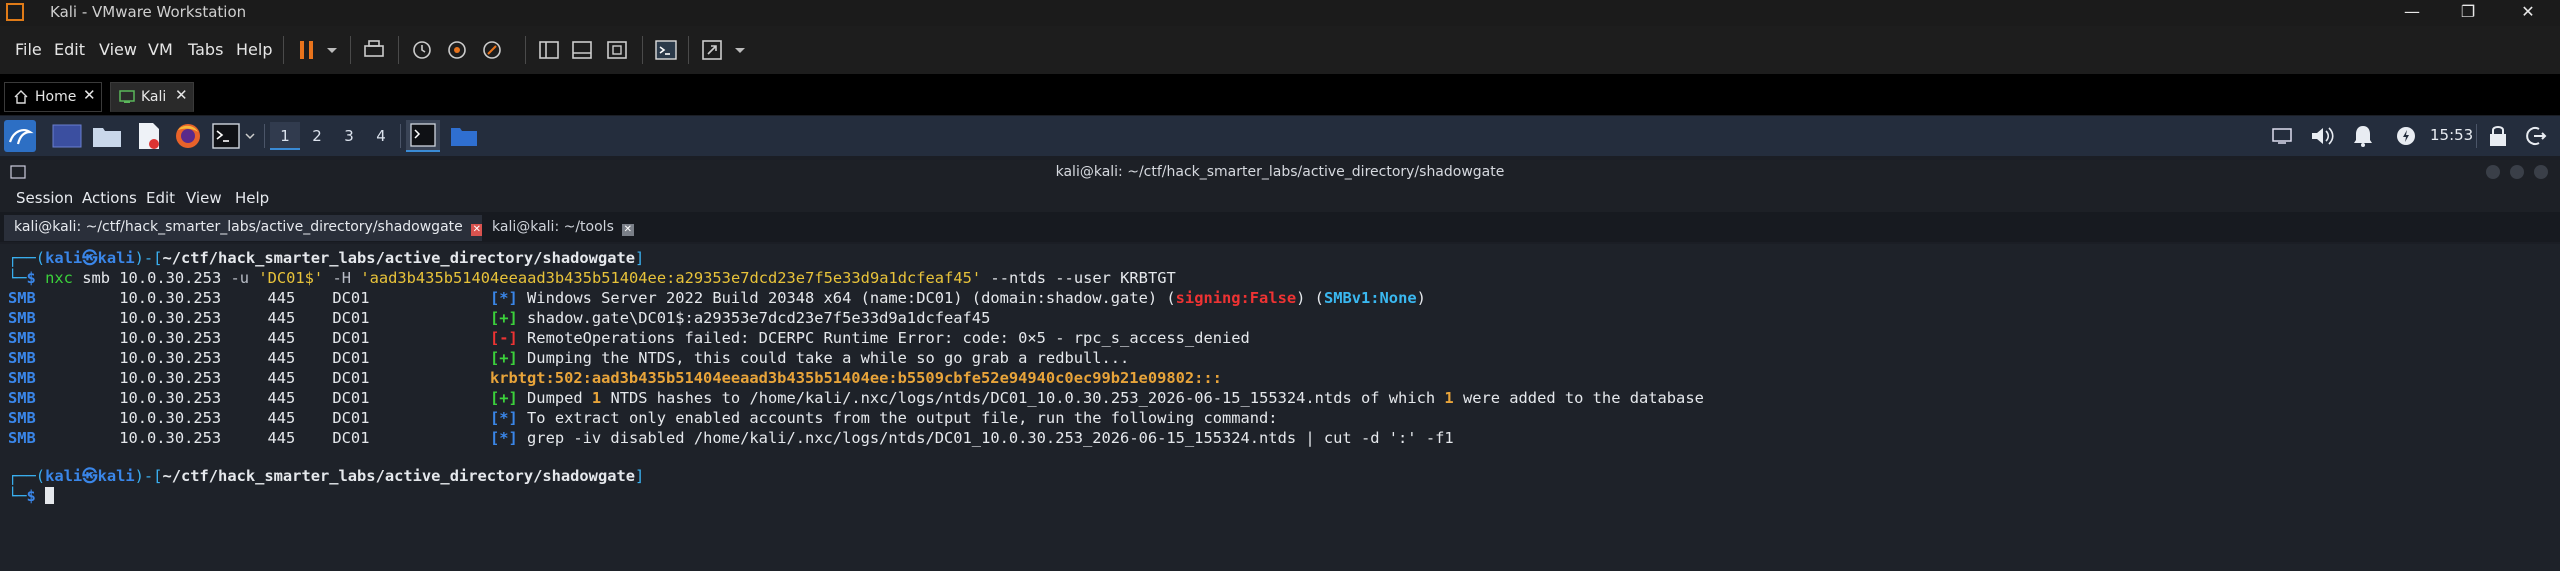  I want to click on tab-kali: Kali ✕, so click(152, 97).